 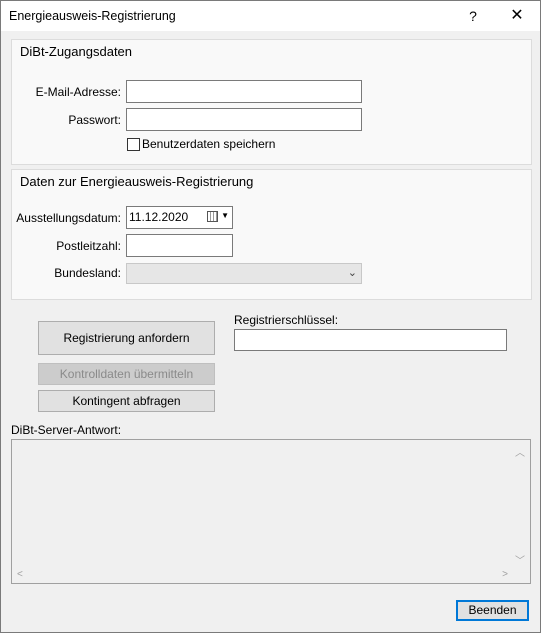 What do you see at coordinates (225, 215) in the screenshot?
I see `date-dropdown-icon: ▼` at bounding box center [225, 215].